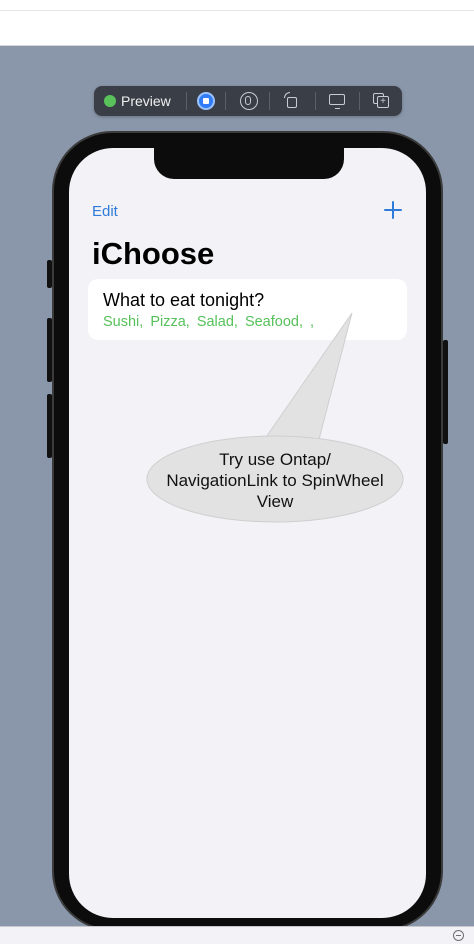  What do you see at coordinates (458, 935) in the screenshot?
I see `zoom-out-icon` at bounding box center [458, 935].